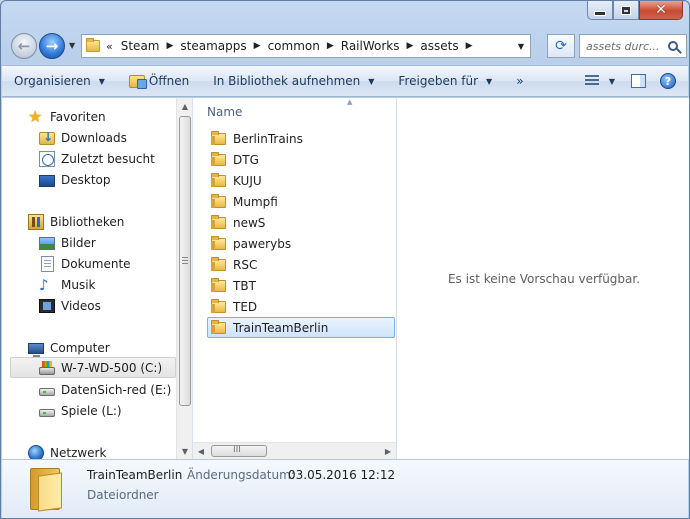 This screenshot has width=690, height=519. What do you see at coordinates (668, 81) in the screenshot?
I see `help-icon: ?` at bounding box center [668, 81].